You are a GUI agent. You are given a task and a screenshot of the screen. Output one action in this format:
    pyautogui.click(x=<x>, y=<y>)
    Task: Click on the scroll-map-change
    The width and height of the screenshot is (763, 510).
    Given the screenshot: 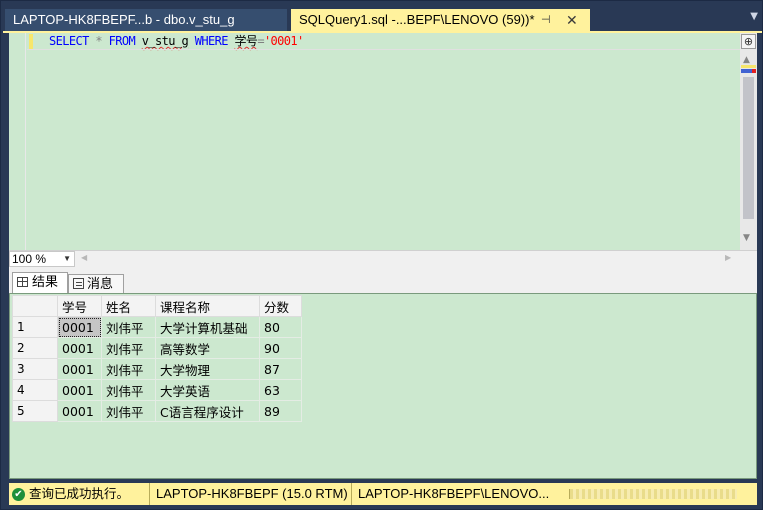 What is the action you would take?
    pyautogui.click(x=748, y=66)
    